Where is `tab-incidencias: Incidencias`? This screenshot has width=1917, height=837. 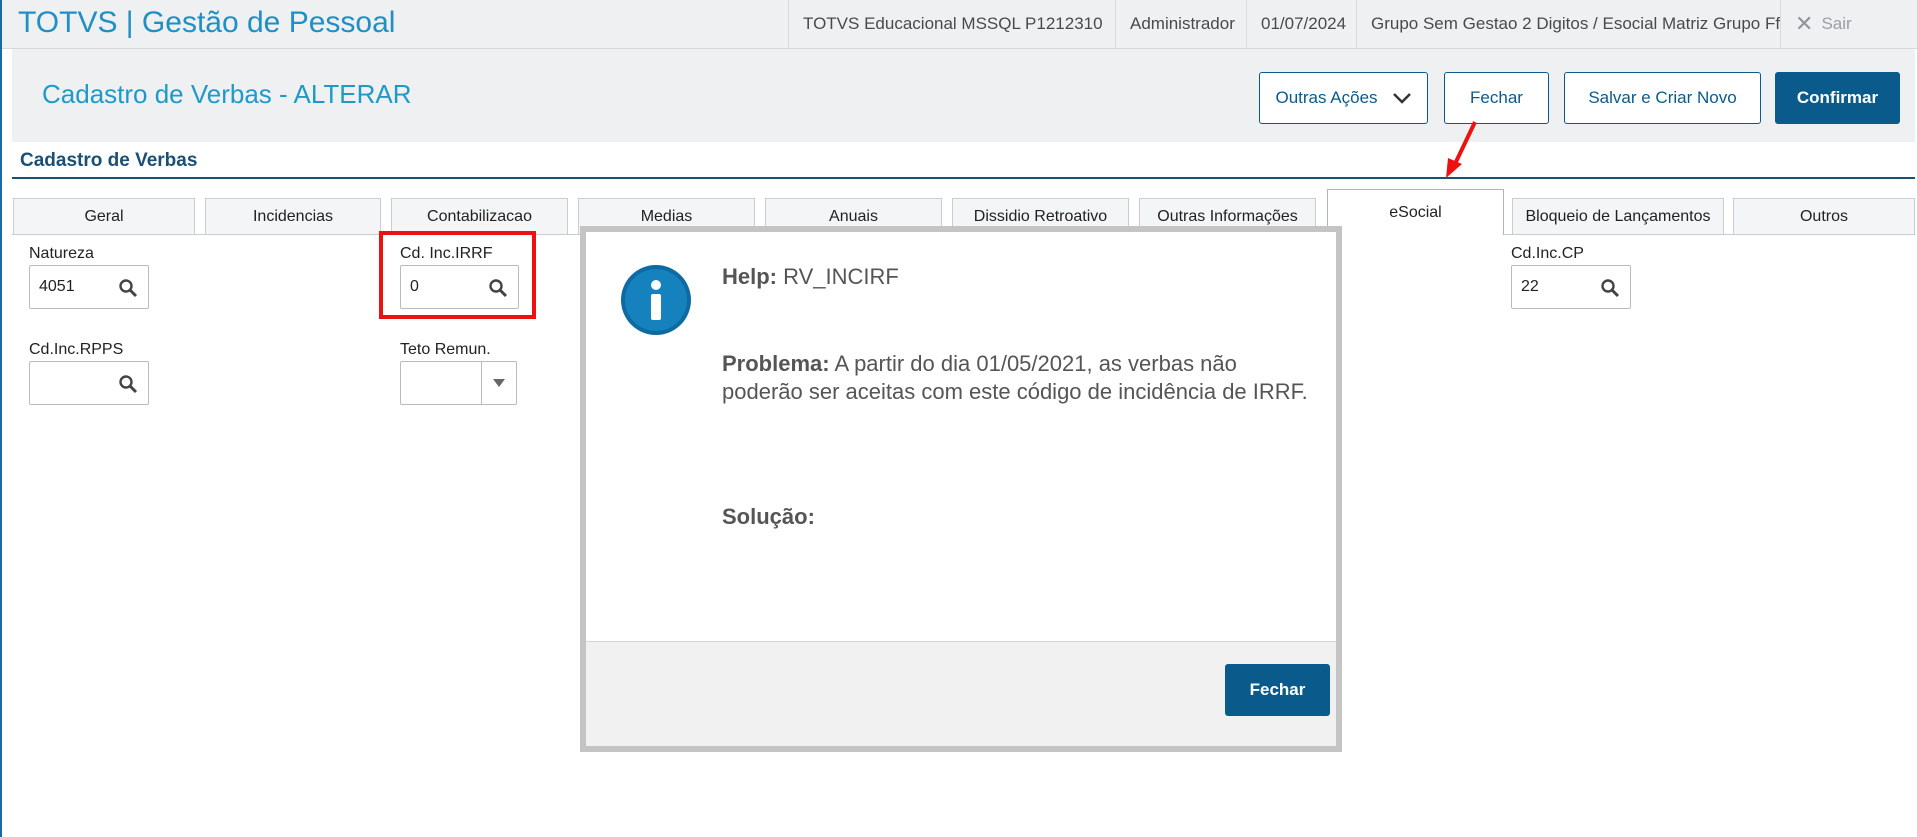
tab-incidencias: Incidencias is located at coordinates (293, 216).